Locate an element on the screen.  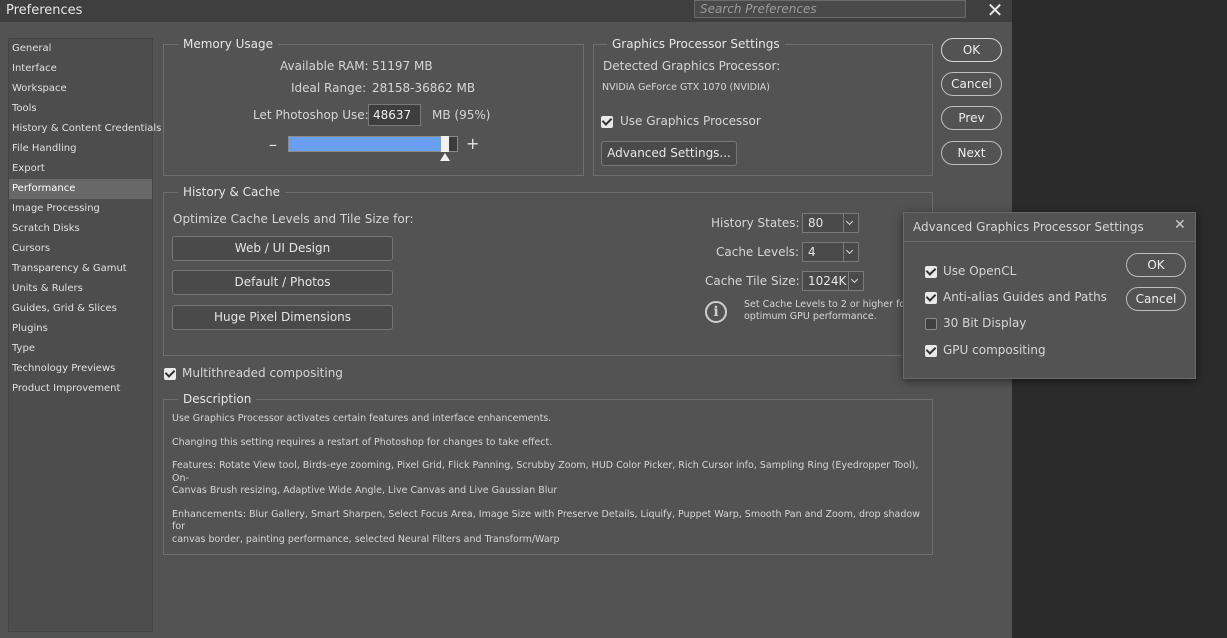
history-states-value: 80 is located at coordinates (816, 223).